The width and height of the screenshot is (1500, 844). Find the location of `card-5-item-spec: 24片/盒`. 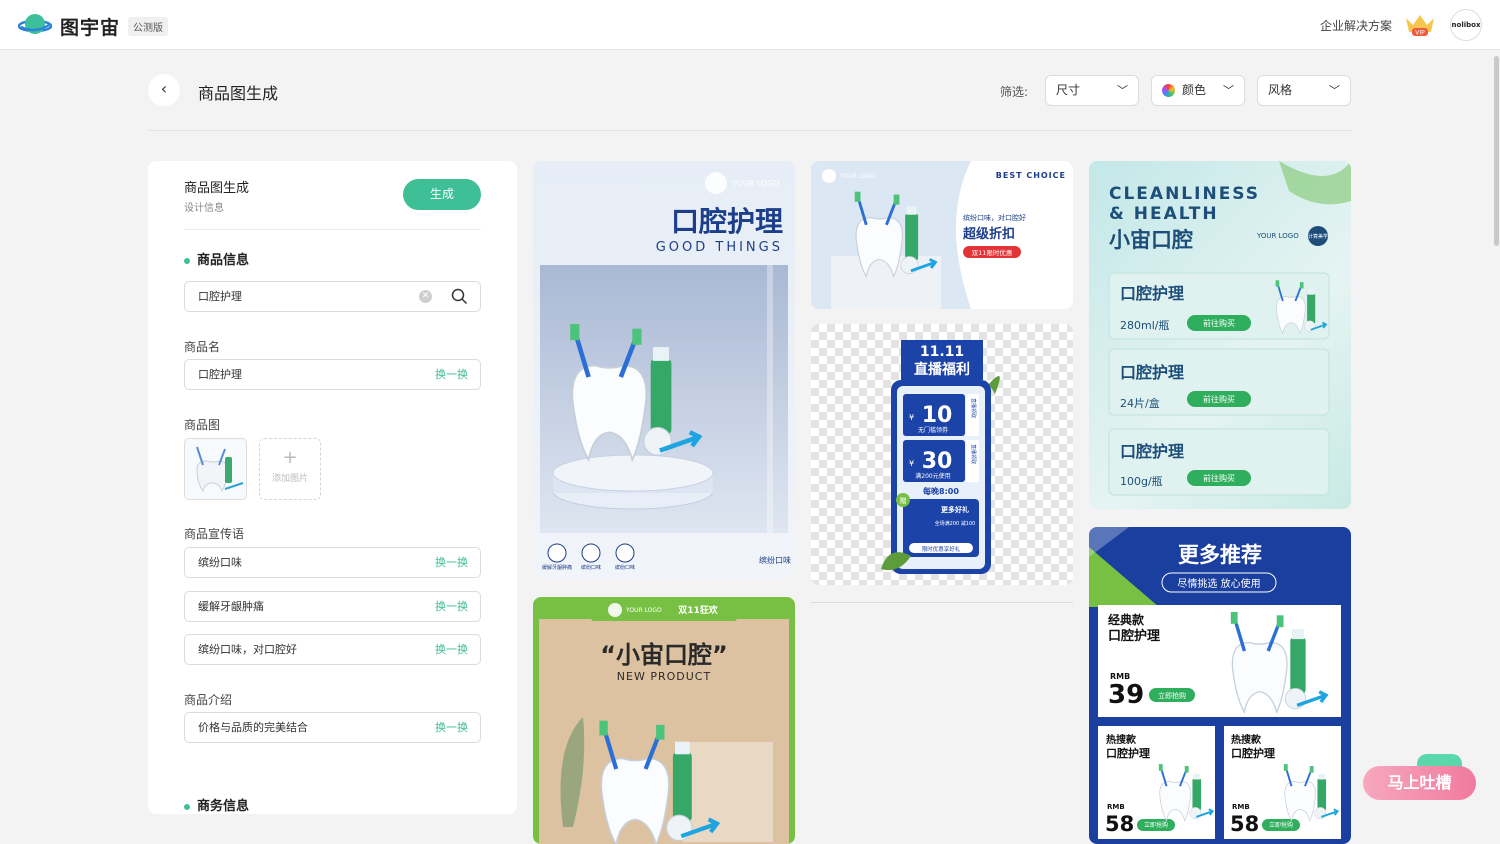

card-5-item-spec: 24片/盒 is located at coordinates (1140, 403).